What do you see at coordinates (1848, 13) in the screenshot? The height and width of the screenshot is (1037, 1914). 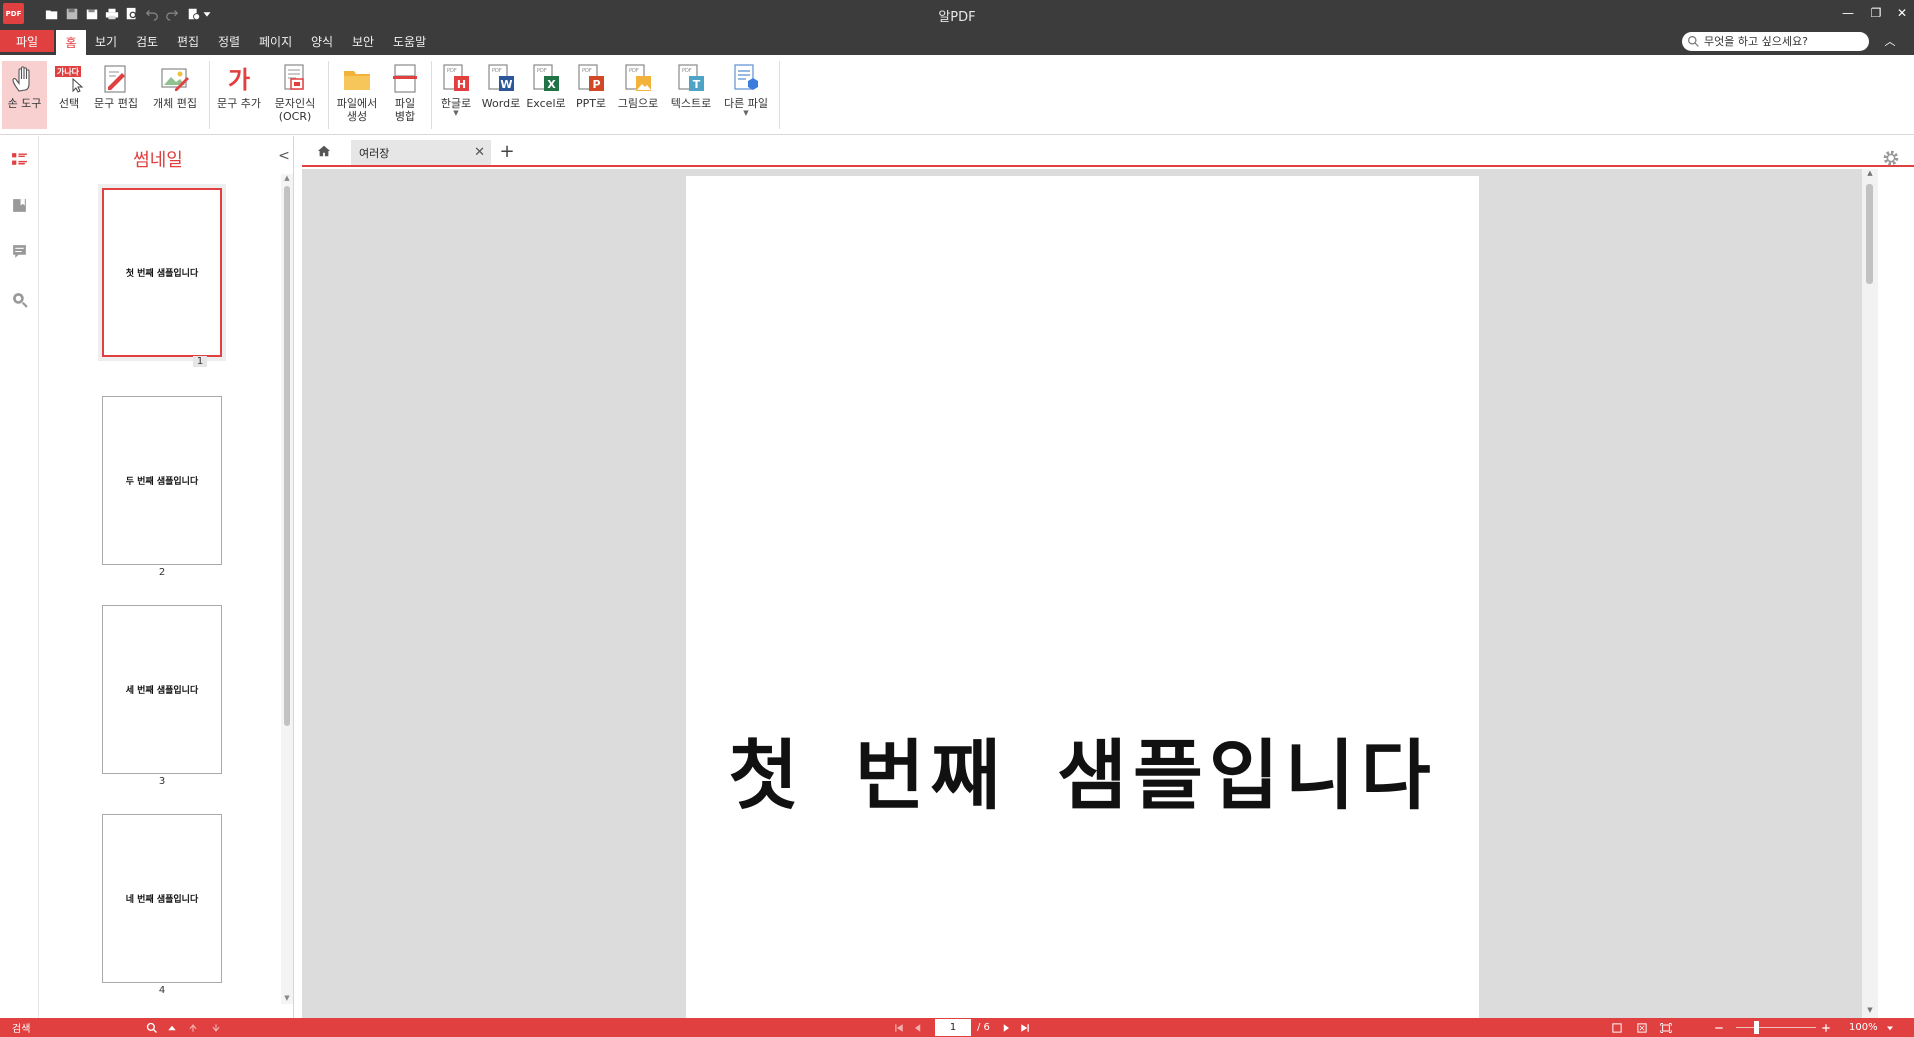 I see `minimize-button: —` at bounding box center [1848, 13].